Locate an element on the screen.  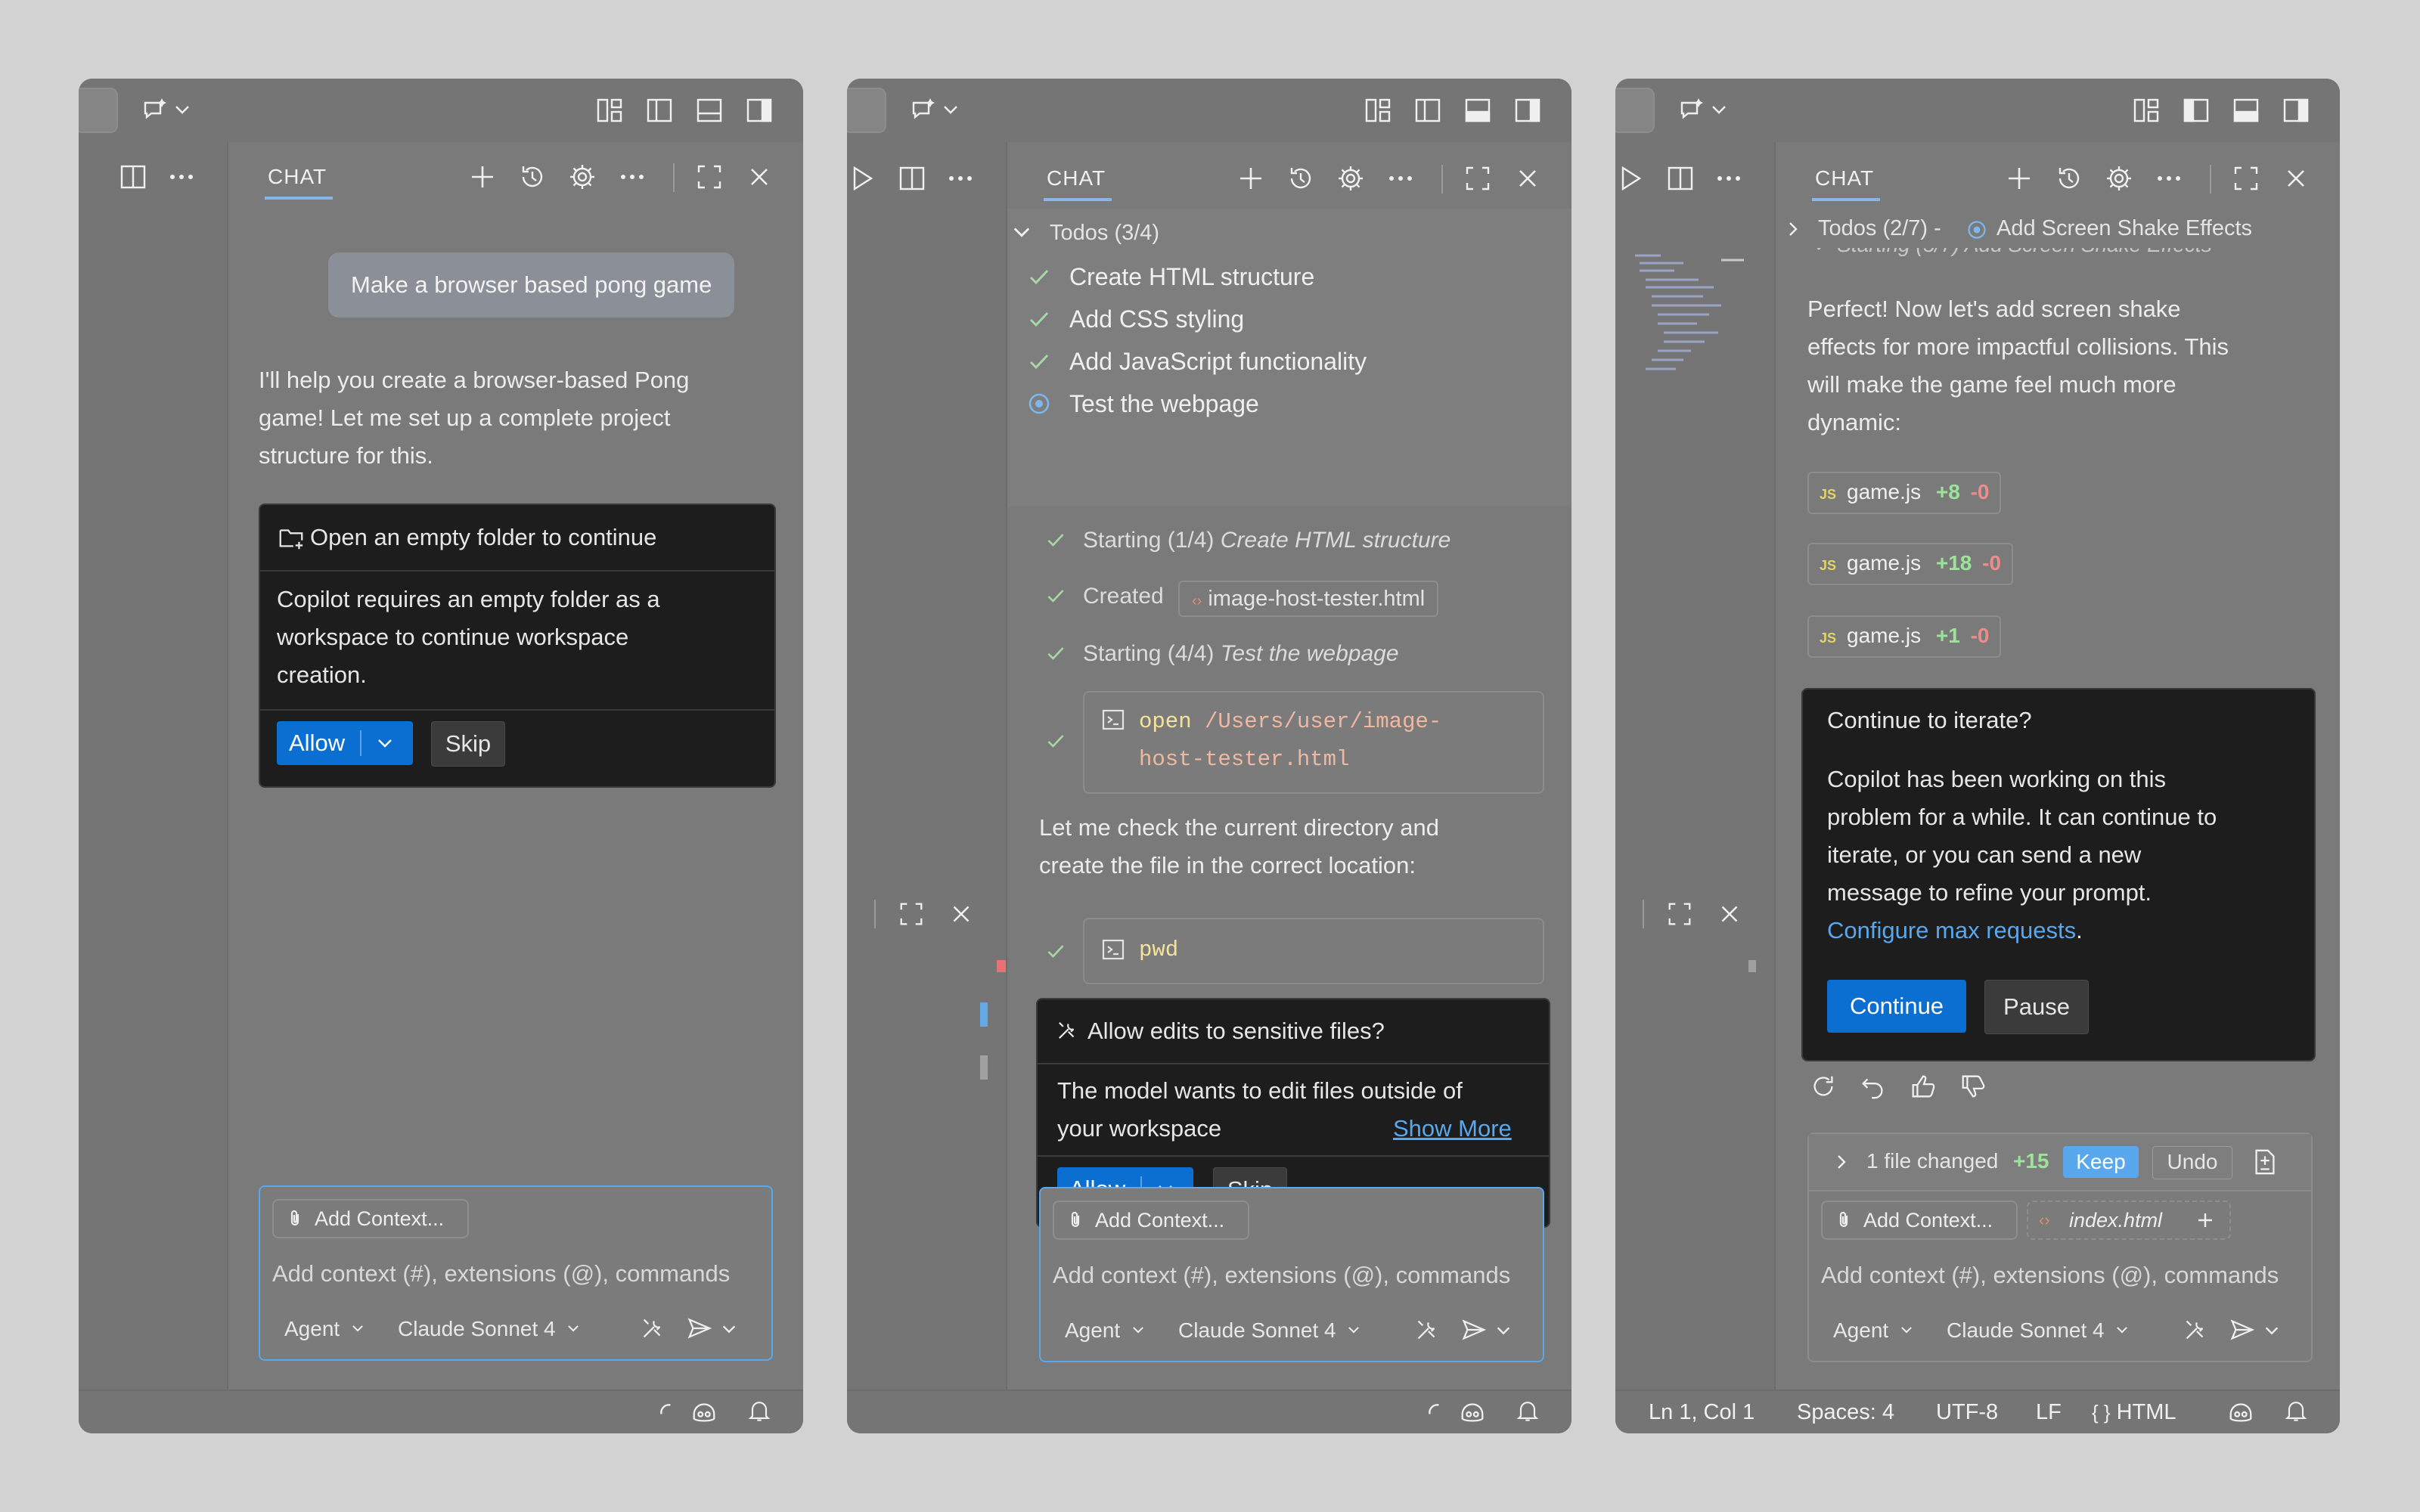
thumbs-down-icon is located at coordinates (1973, 1086).